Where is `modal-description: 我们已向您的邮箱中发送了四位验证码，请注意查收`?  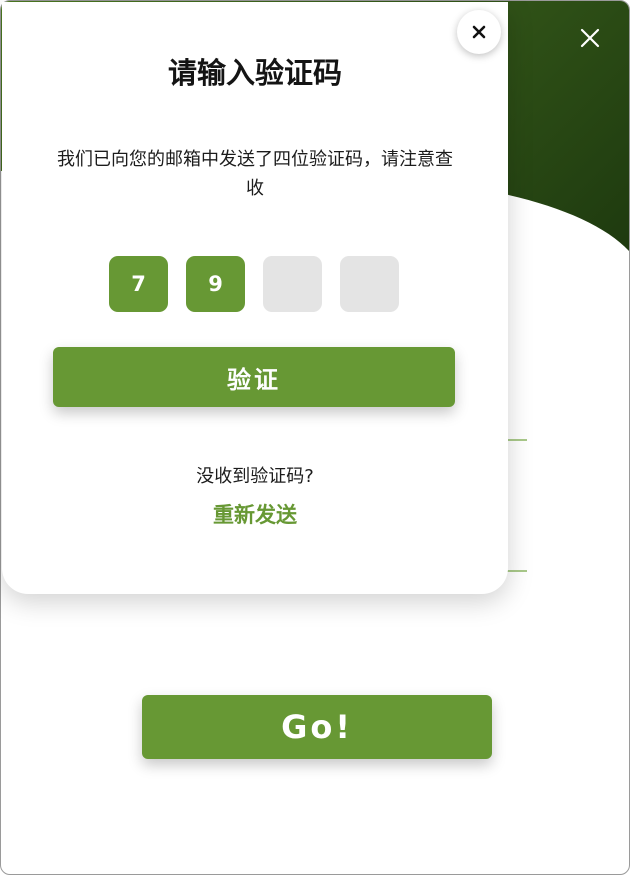 modal-description: 我们已向您的邮箱中发送了四位验证码，请注意查收 is located at coordinates (255, 174).